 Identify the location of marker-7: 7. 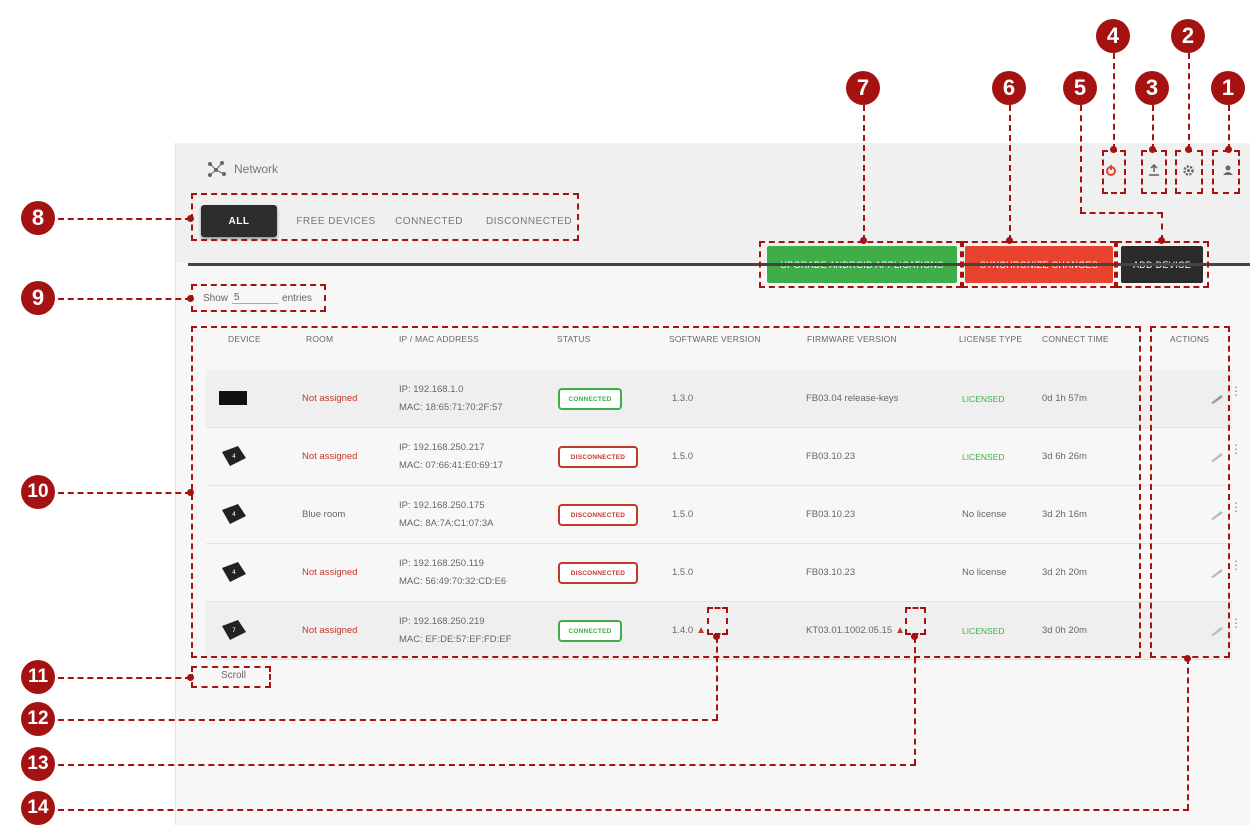
(863, 88).